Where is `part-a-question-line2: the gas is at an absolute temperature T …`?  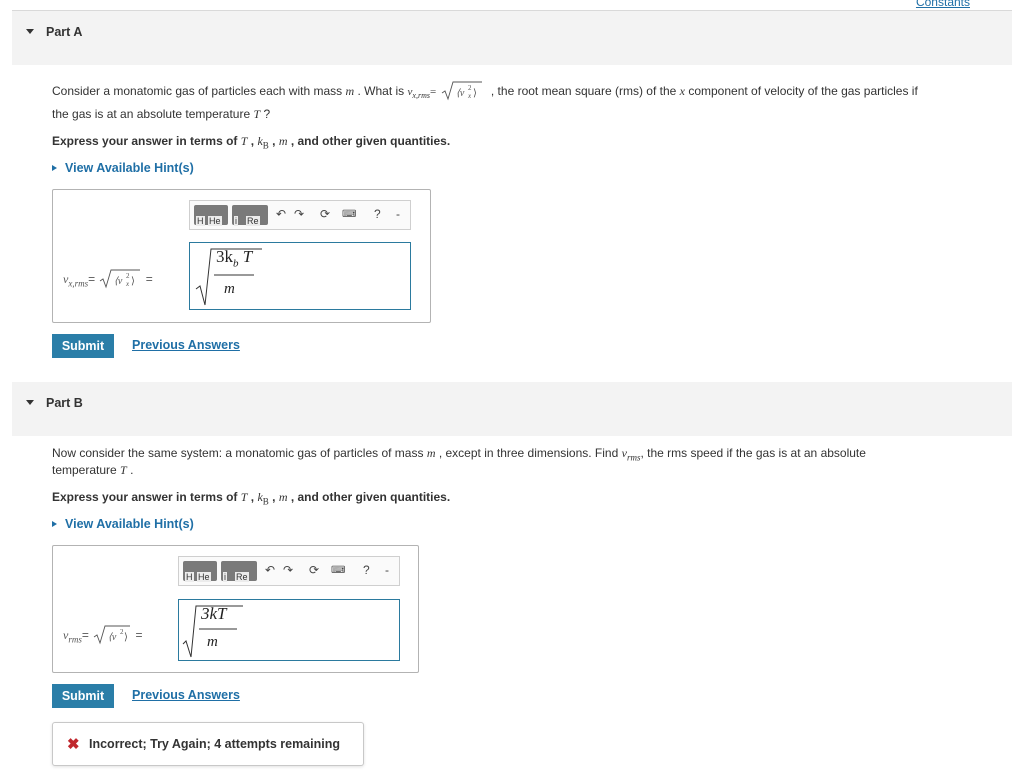
part-a-question-line2: the gas is at an absolute temperature T … is located at coordinates (161, 114).